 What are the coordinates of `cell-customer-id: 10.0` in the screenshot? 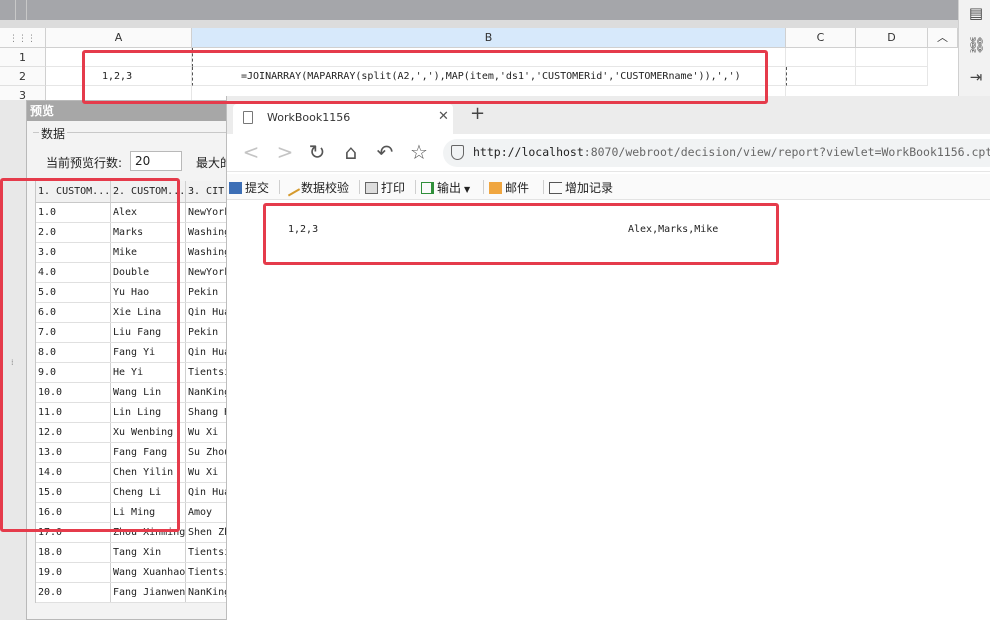 It's located at (73, 392).